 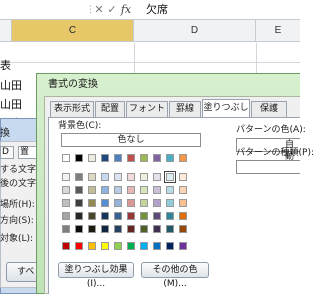 What do you see at coordinates (131, 140) in the screenshot?
I see `no-color-button: 色なし` at bounding box center [131, 140].